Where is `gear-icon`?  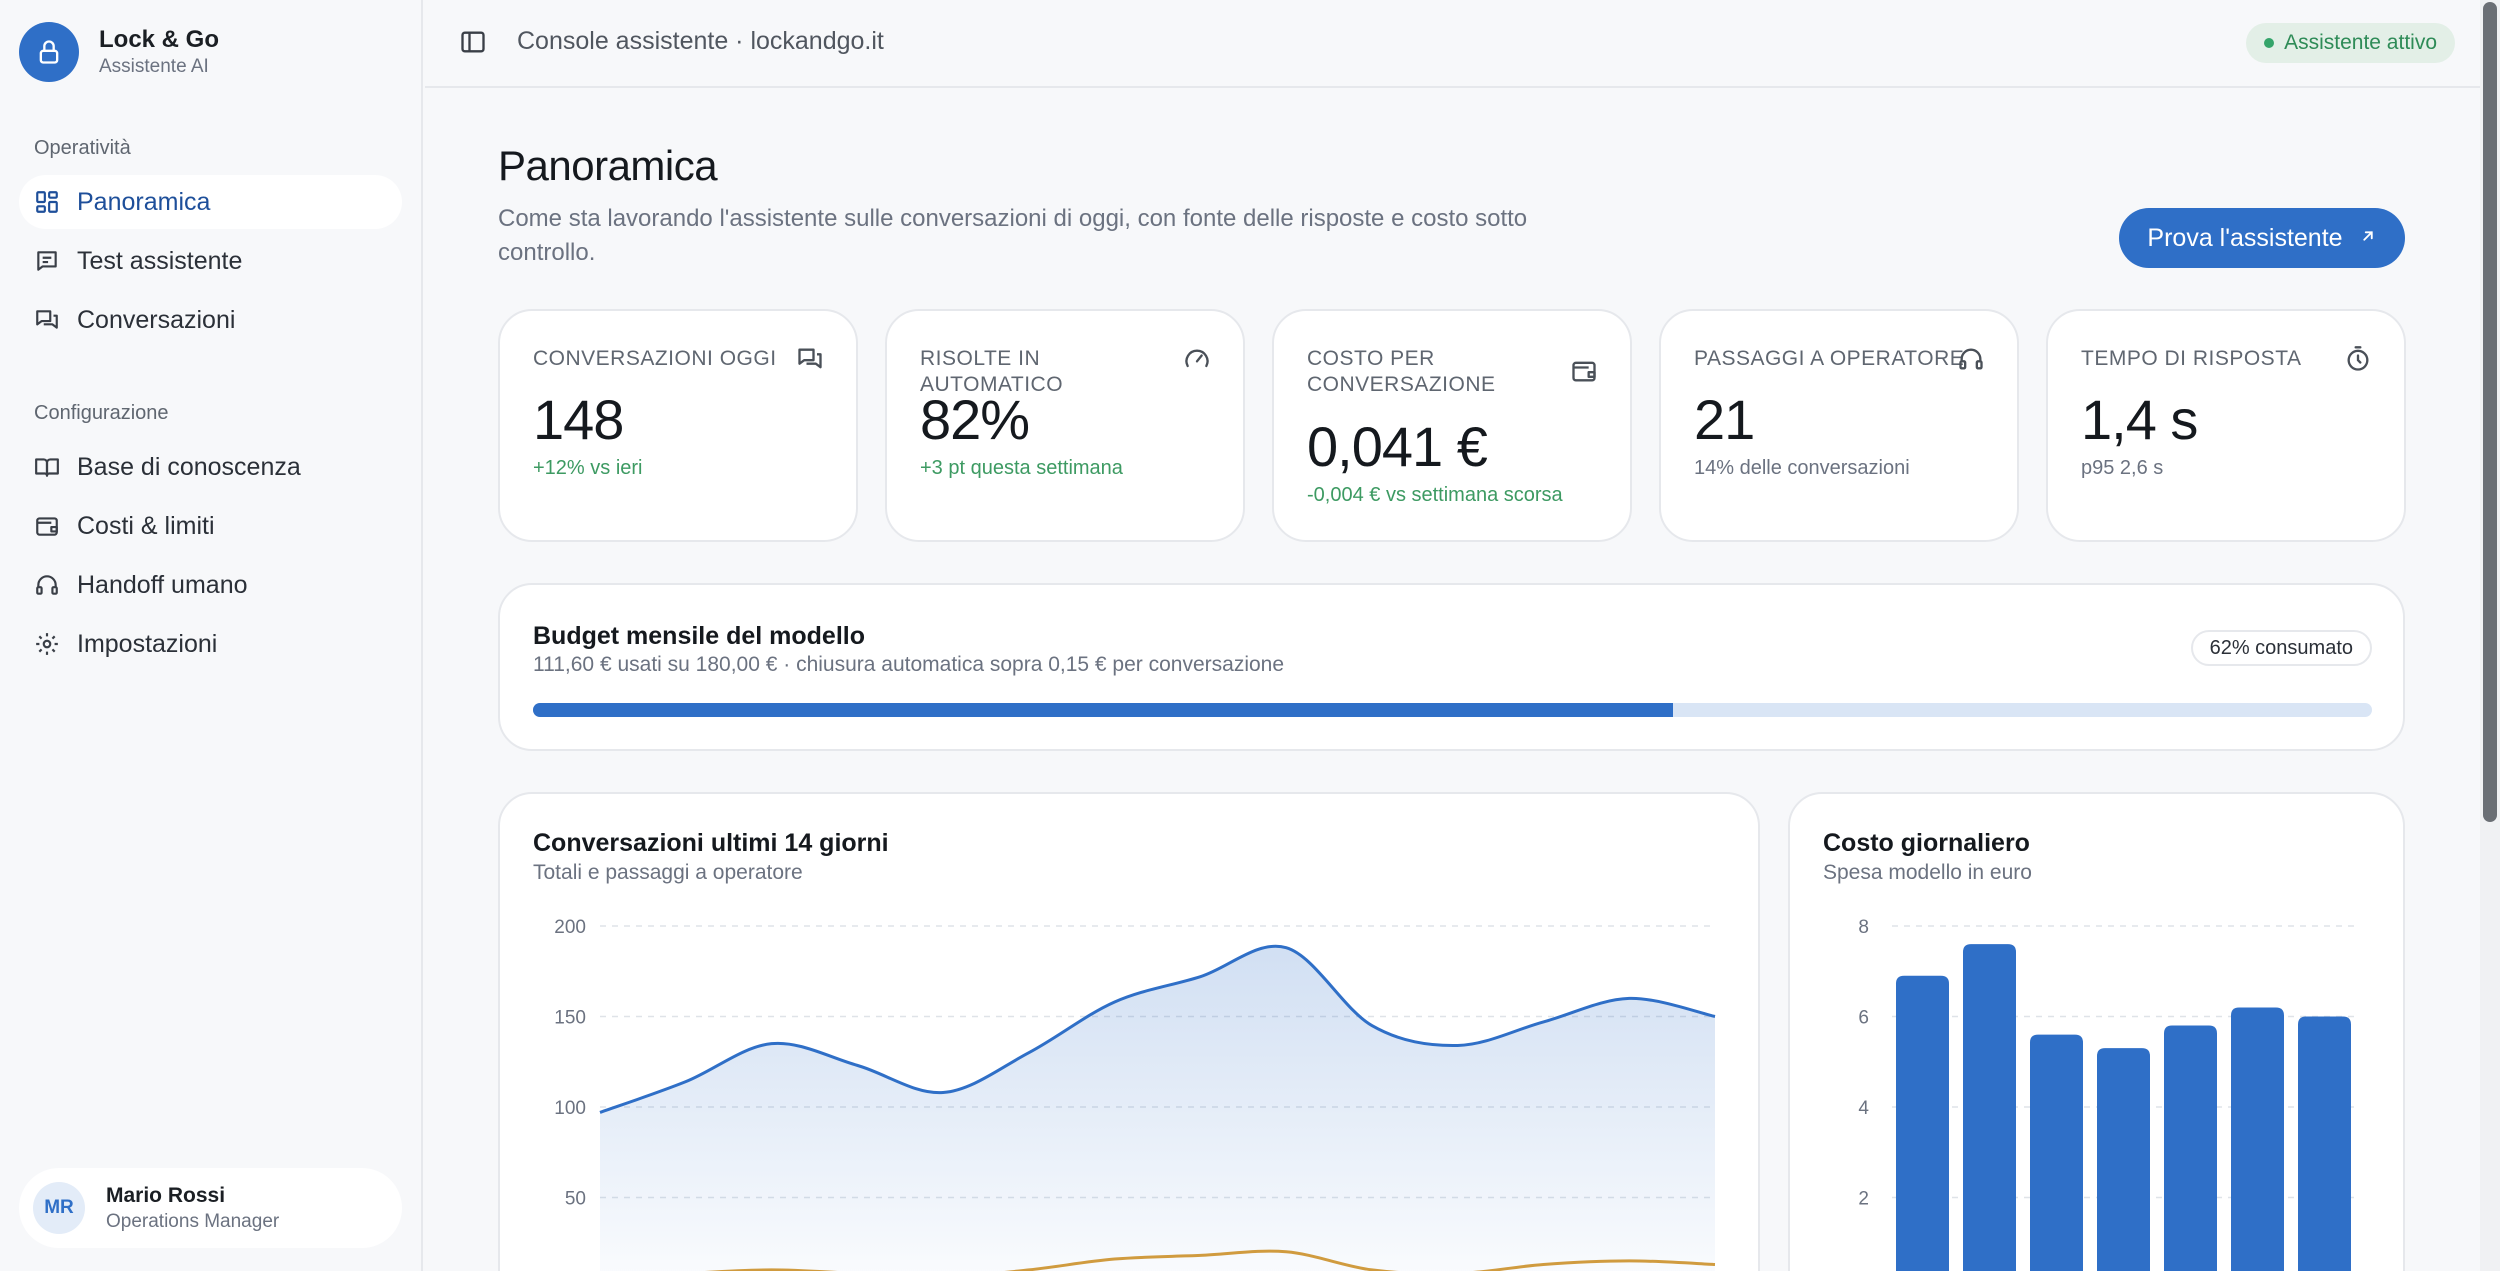
gear-icon is located at coordinates (47, 644).